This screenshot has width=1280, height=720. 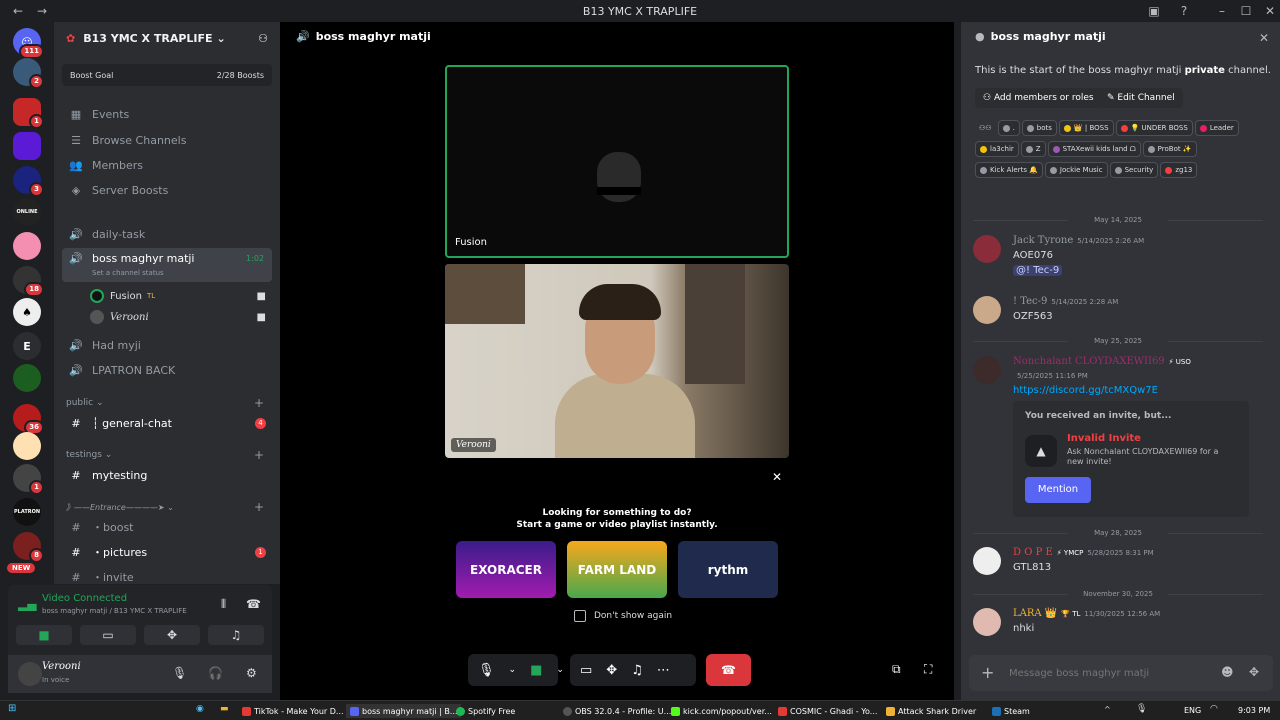 I want to click on edit-channel-button: ✎ Edit Channel, so click(x=1141, y=98).